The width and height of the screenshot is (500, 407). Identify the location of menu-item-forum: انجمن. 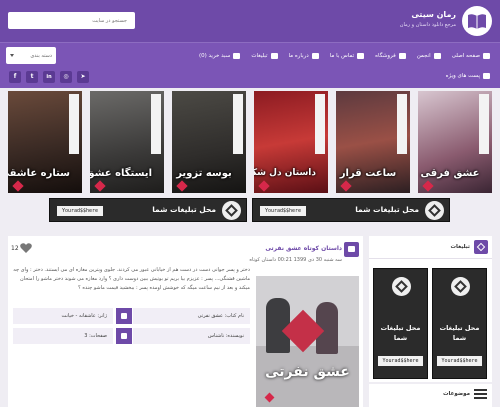
(429, 56).